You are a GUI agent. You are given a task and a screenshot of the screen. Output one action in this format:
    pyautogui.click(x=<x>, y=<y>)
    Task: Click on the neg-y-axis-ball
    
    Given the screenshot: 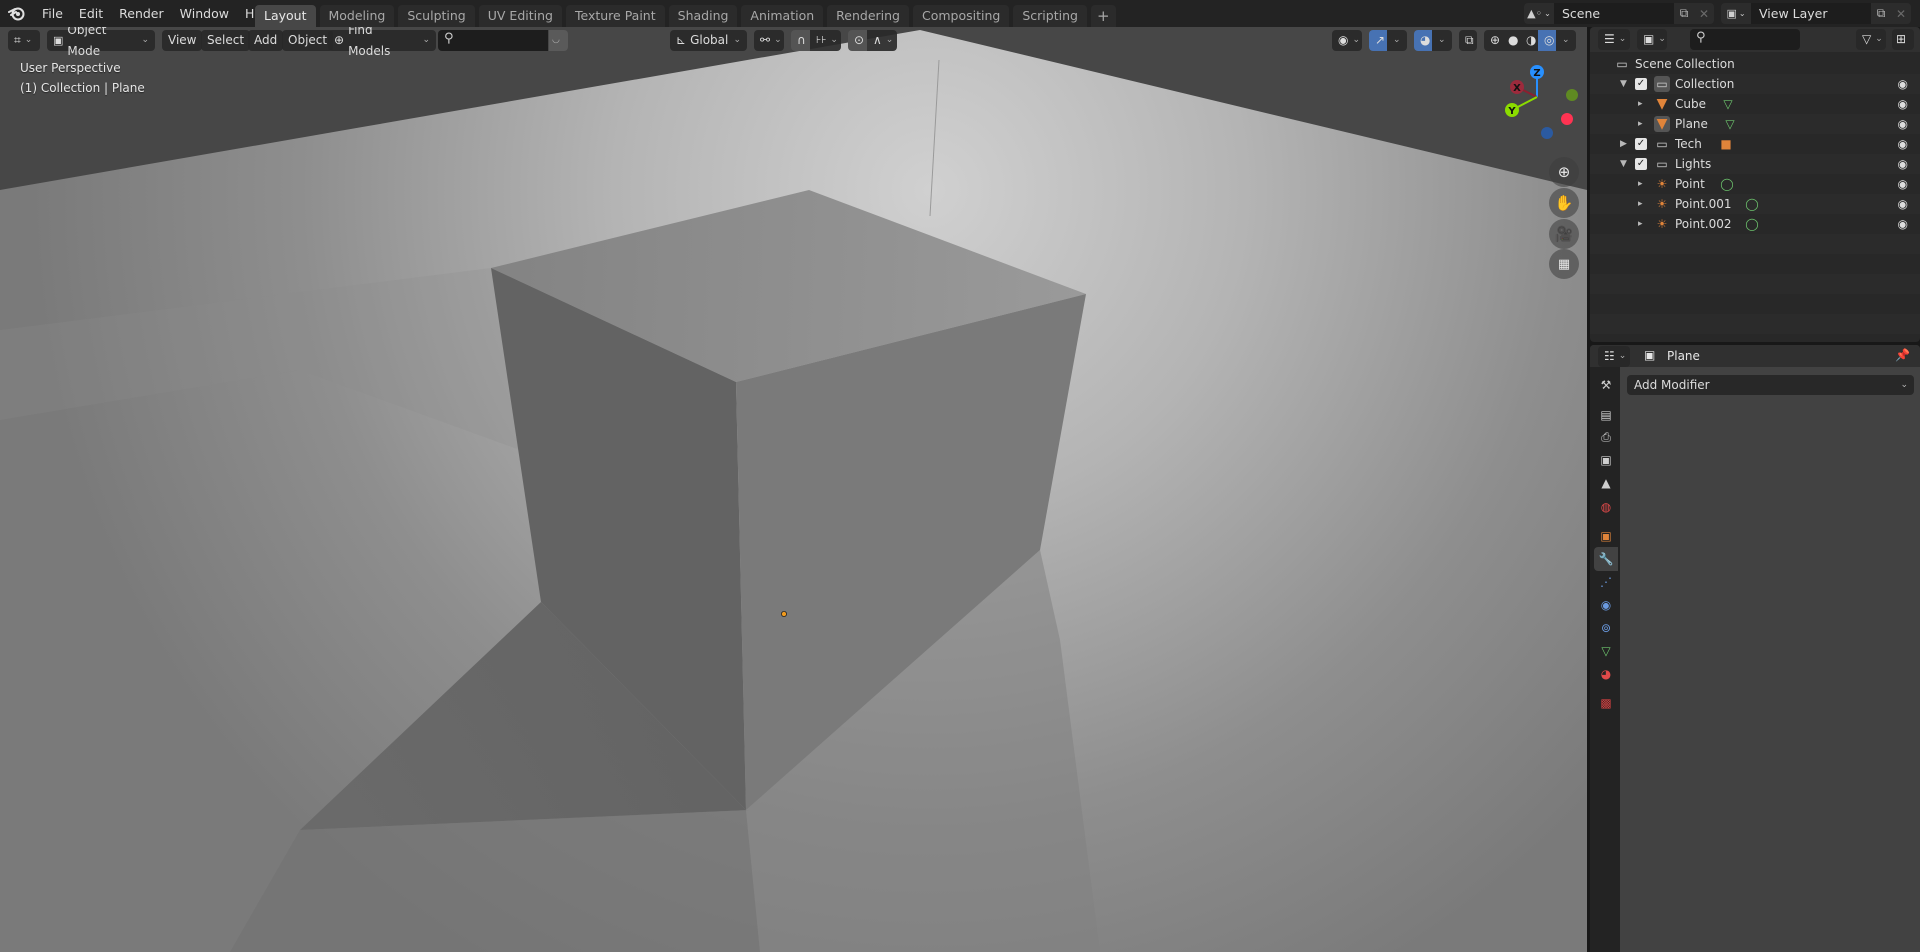 What is the action you would take?
    pyautogui.click(x=1572, y=95)
    